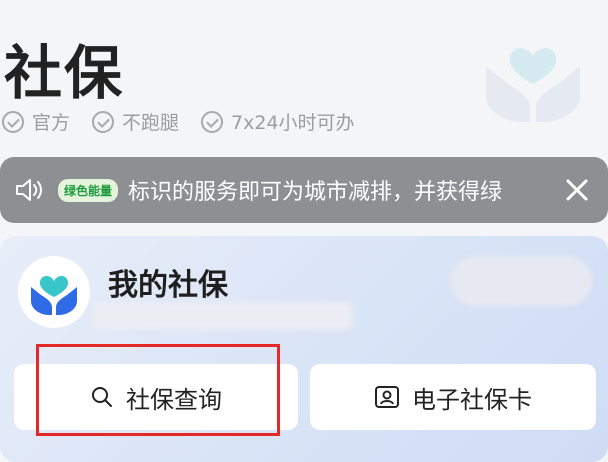  I want to click on notice-banner: 绿色能量 标识的服务即可为城市减排，并获得绿, so click(304, 190).